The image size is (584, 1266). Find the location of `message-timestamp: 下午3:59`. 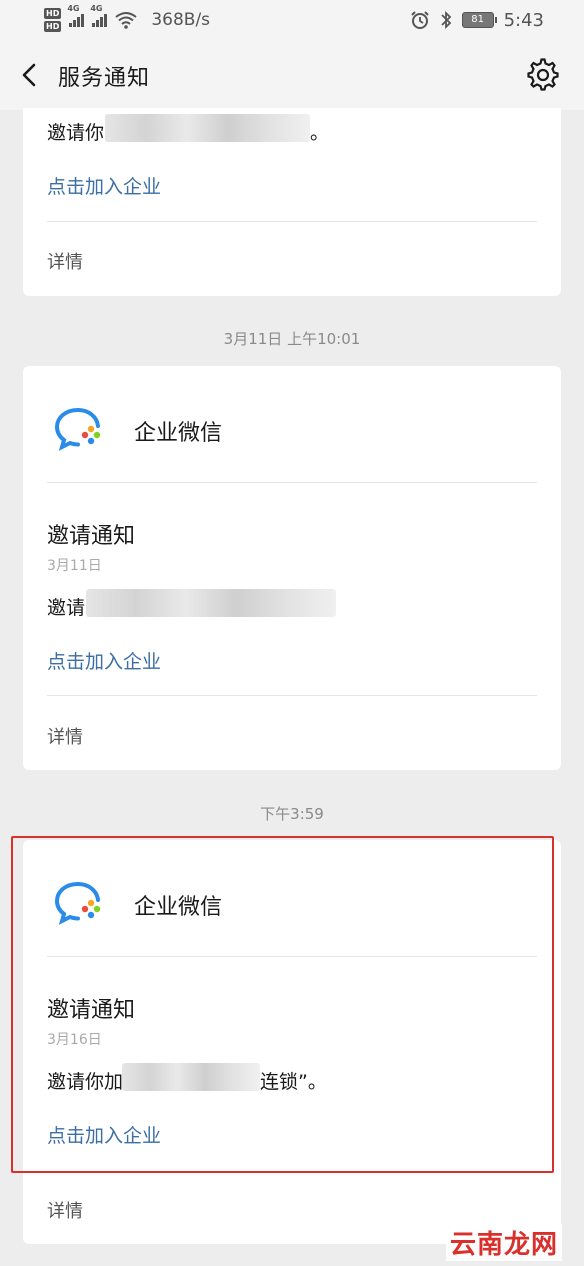

message-timestamp: 下午3:59 is located at coordinates (292, 814).